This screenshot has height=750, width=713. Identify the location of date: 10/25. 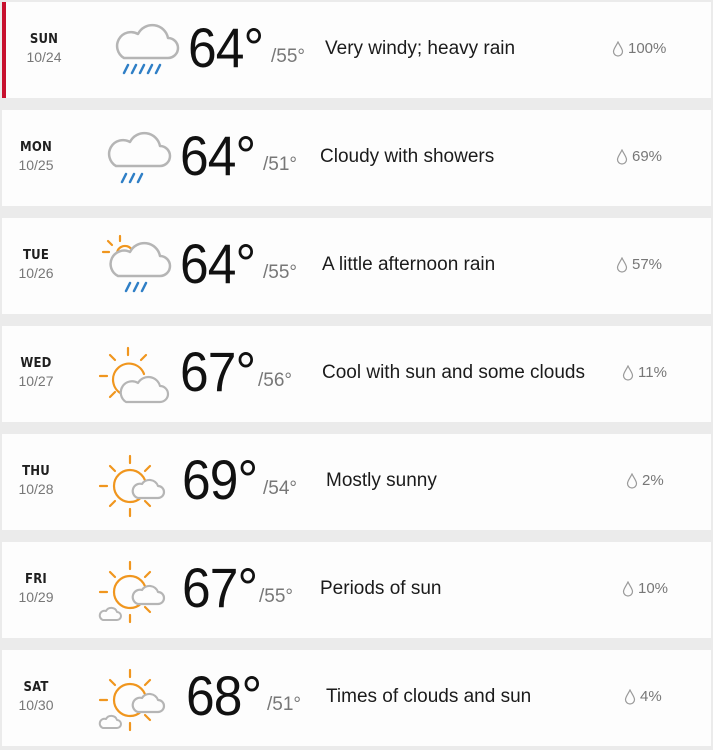
(36, 165).